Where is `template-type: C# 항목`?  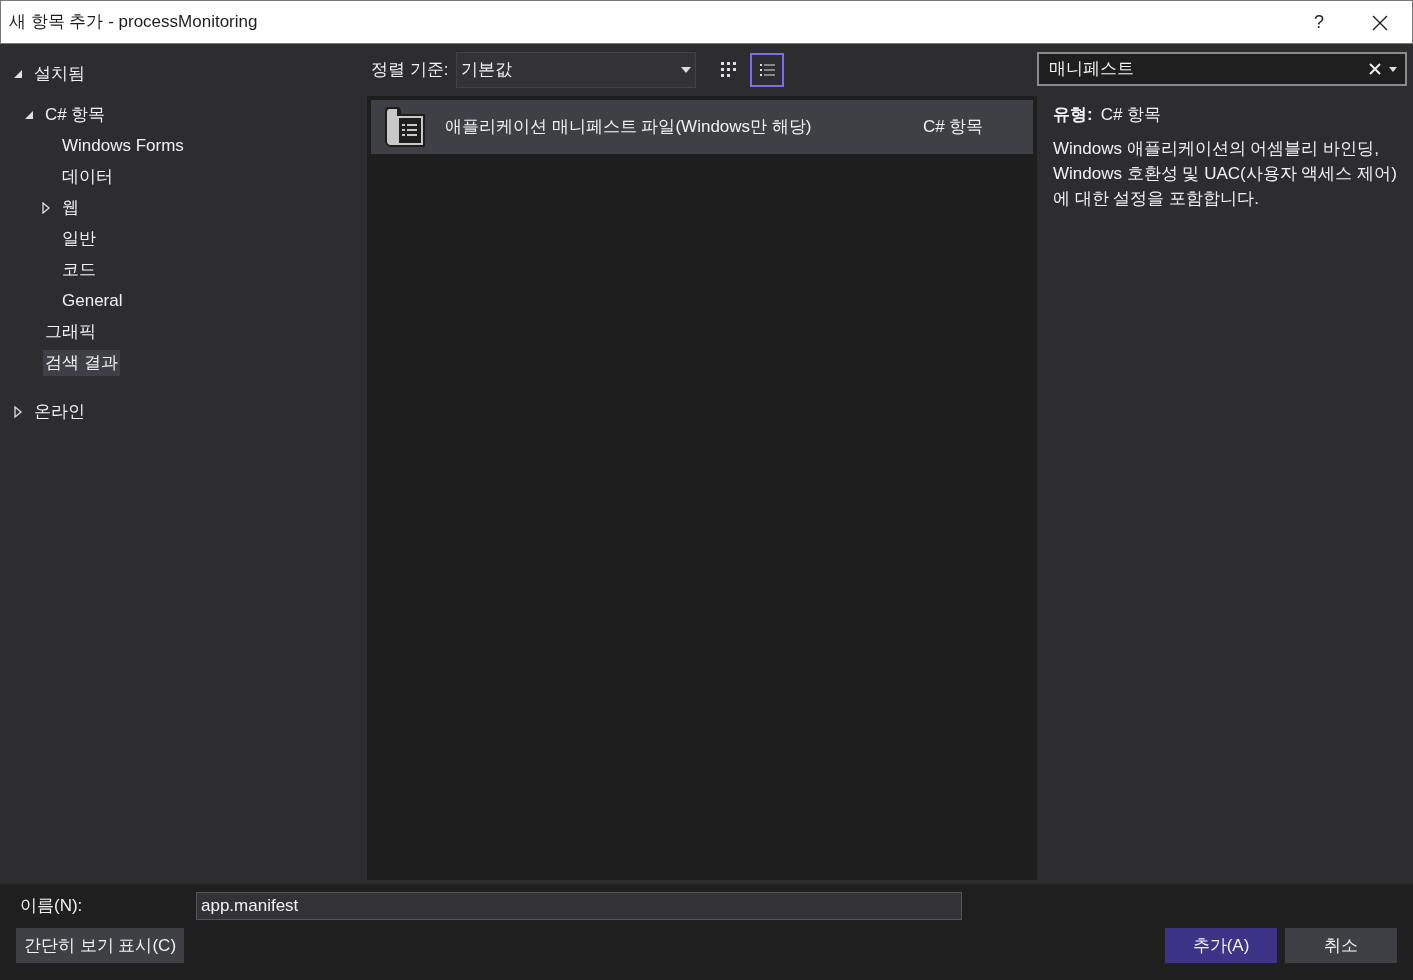
template-type: C# 항목 is located at coordinates (953, 127).